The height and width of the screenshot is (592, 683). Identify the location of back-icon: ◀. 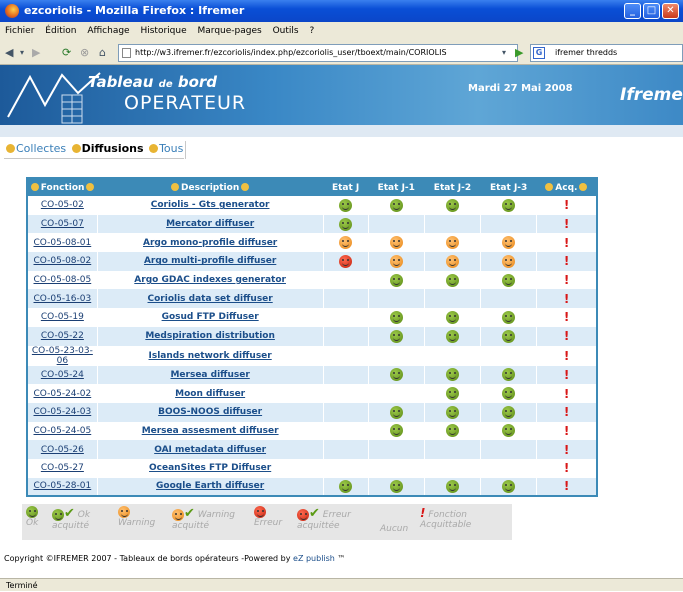
(9, 53).